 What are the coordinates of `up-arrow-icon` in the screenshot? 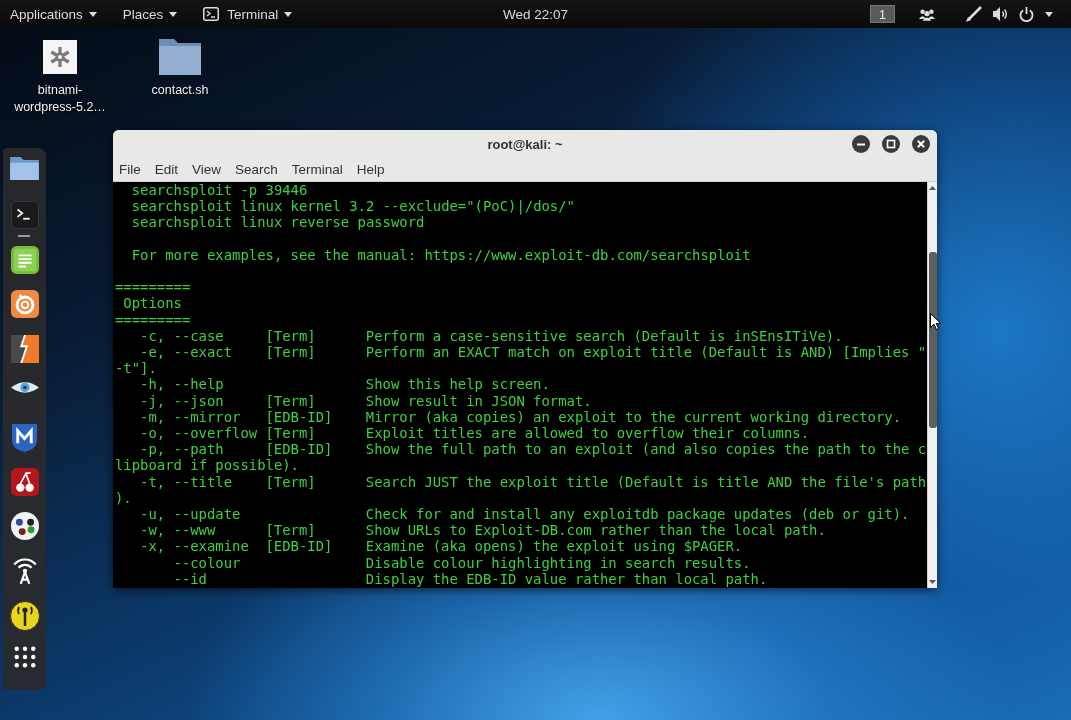 It's located at (932, 188).